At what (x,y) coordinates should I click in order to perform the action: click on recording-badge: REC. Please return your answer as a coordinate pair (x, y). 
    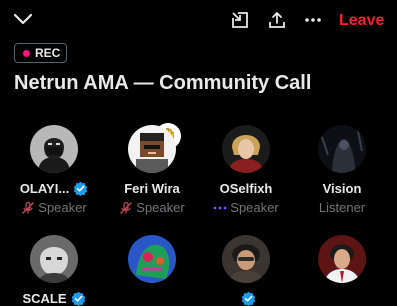
    Looking at the image, I should click on (41, 53).